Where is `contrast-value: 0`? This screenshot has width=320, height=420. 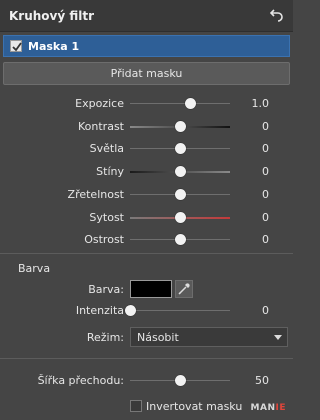 contrast-value: 0 is located at coordinates (265, 126).